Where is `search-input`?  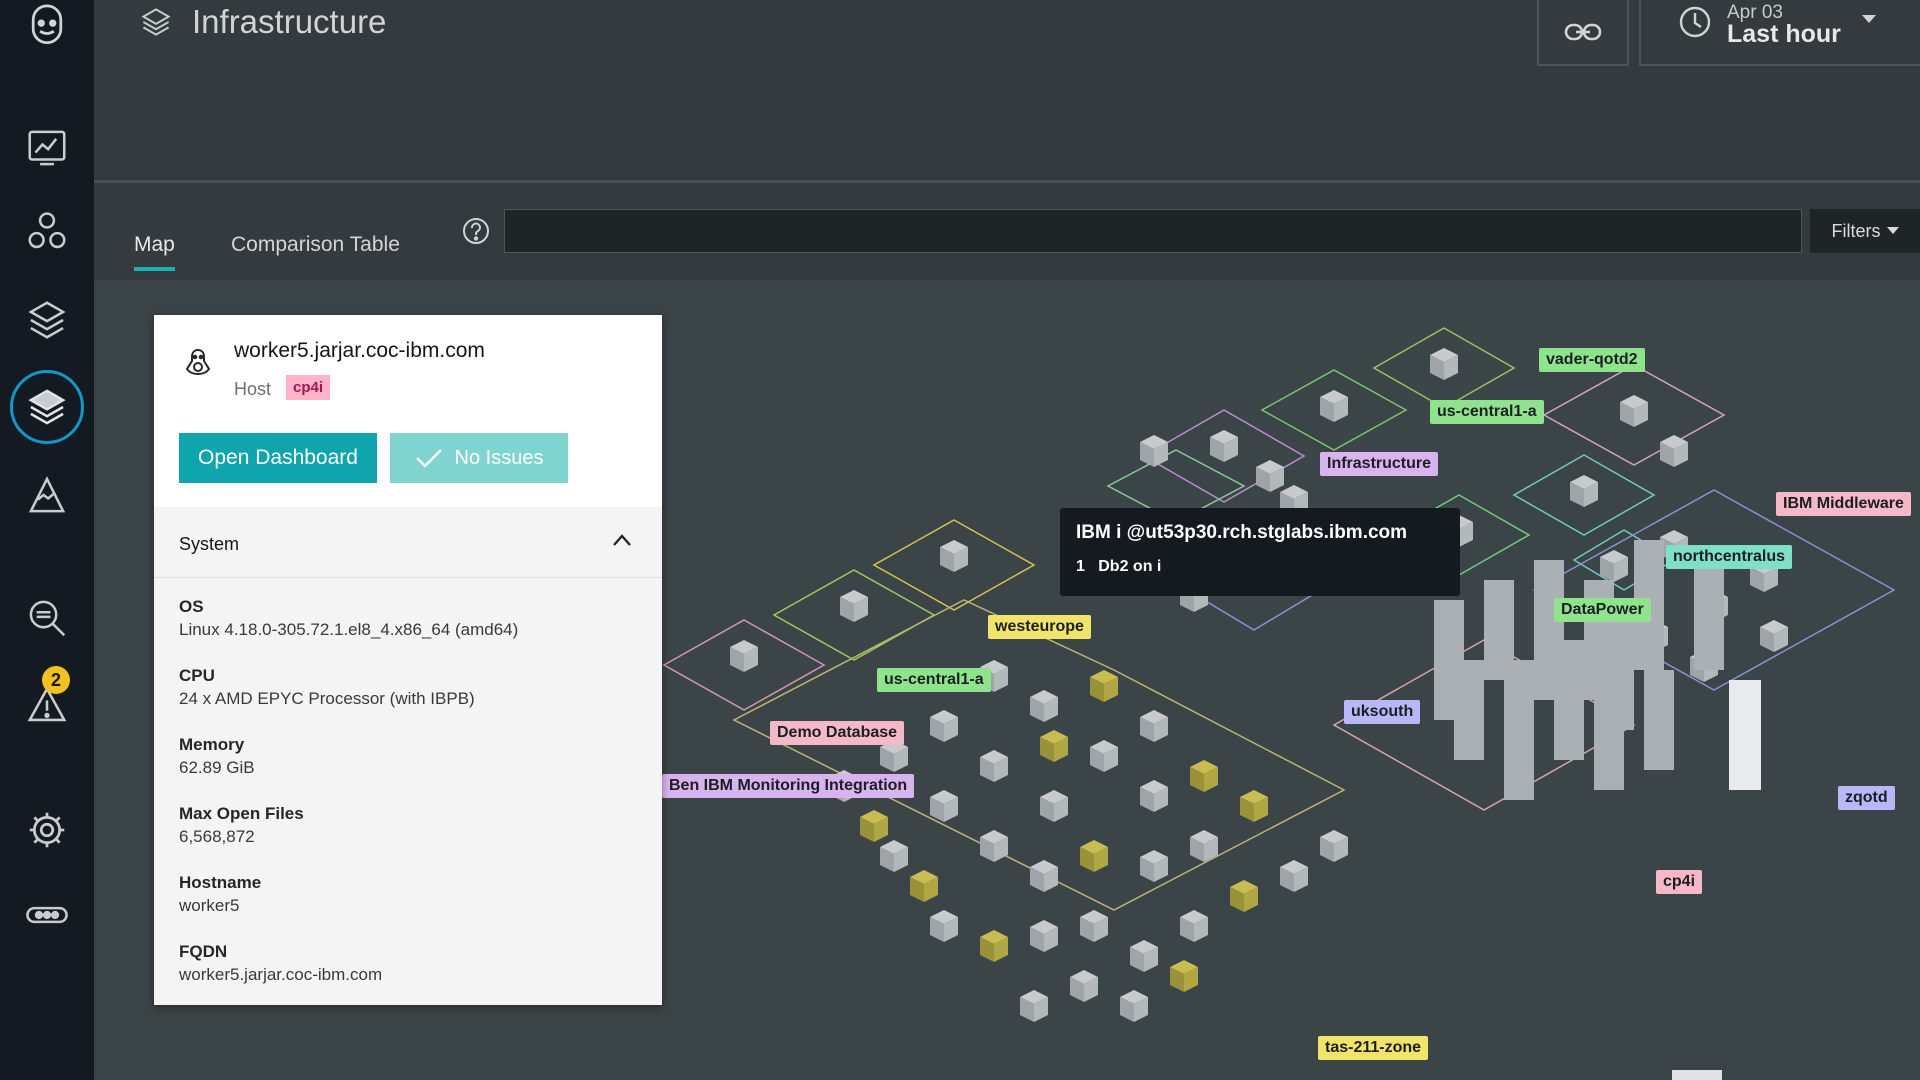 search-input is located at coordinates (1153, 231).